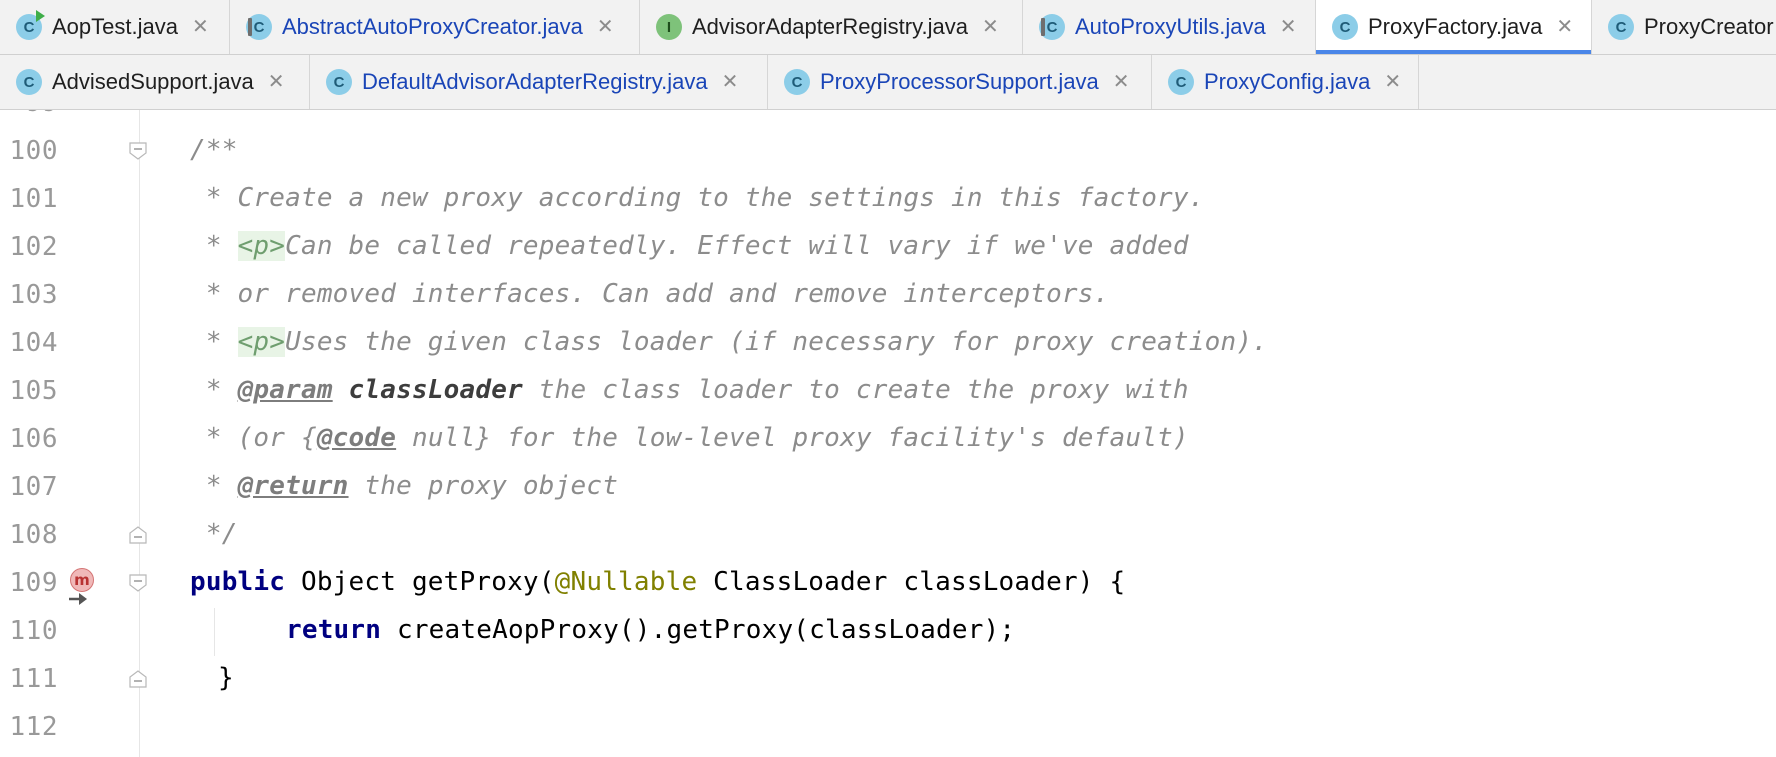 The height and width of the screenshot is (757, 1776). I want to click on tab-label: AdvisedSupport.java, so click(153, 81).